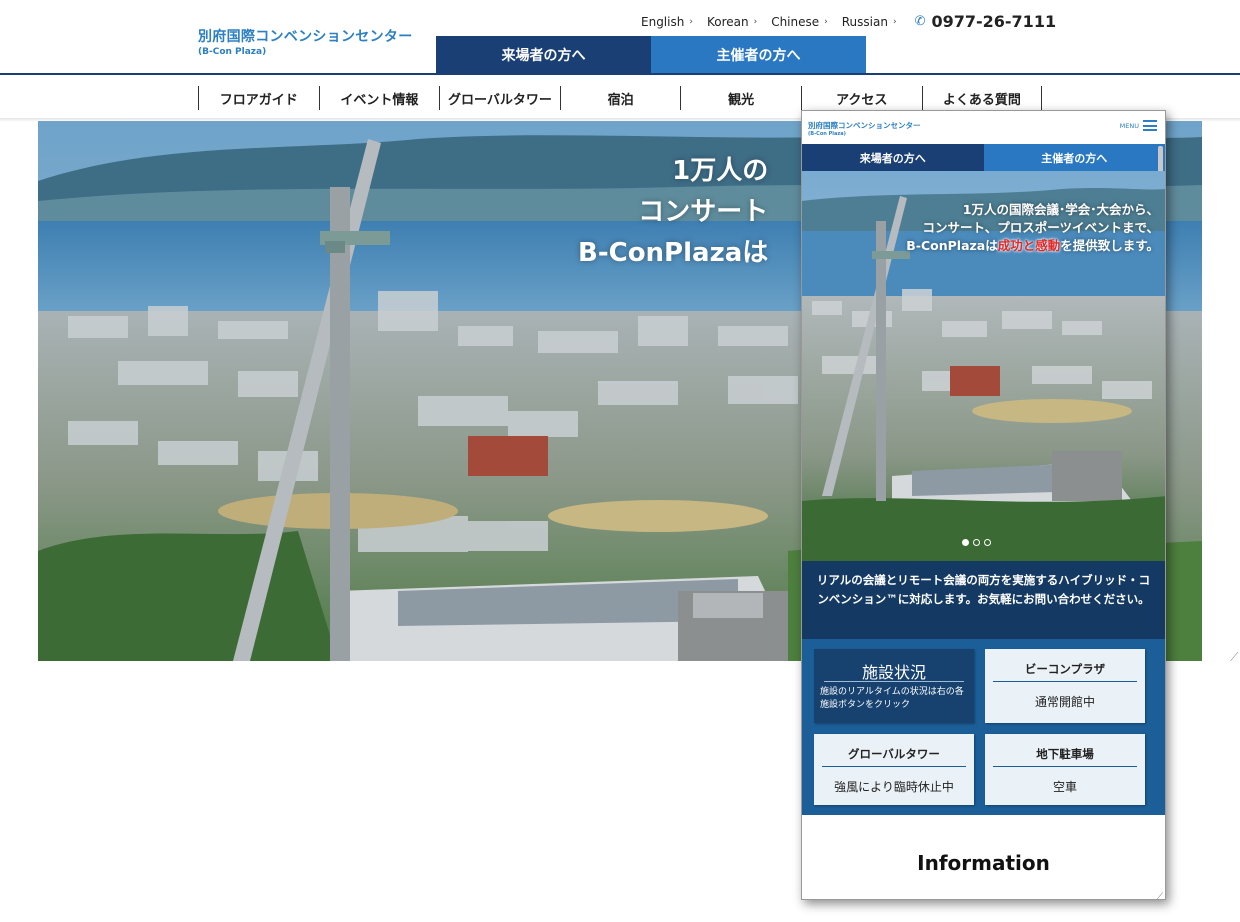 The width and height of the screenshot is (1240, 922). I want to click on lang-korean-link: Korean ›, so click(732, 22).